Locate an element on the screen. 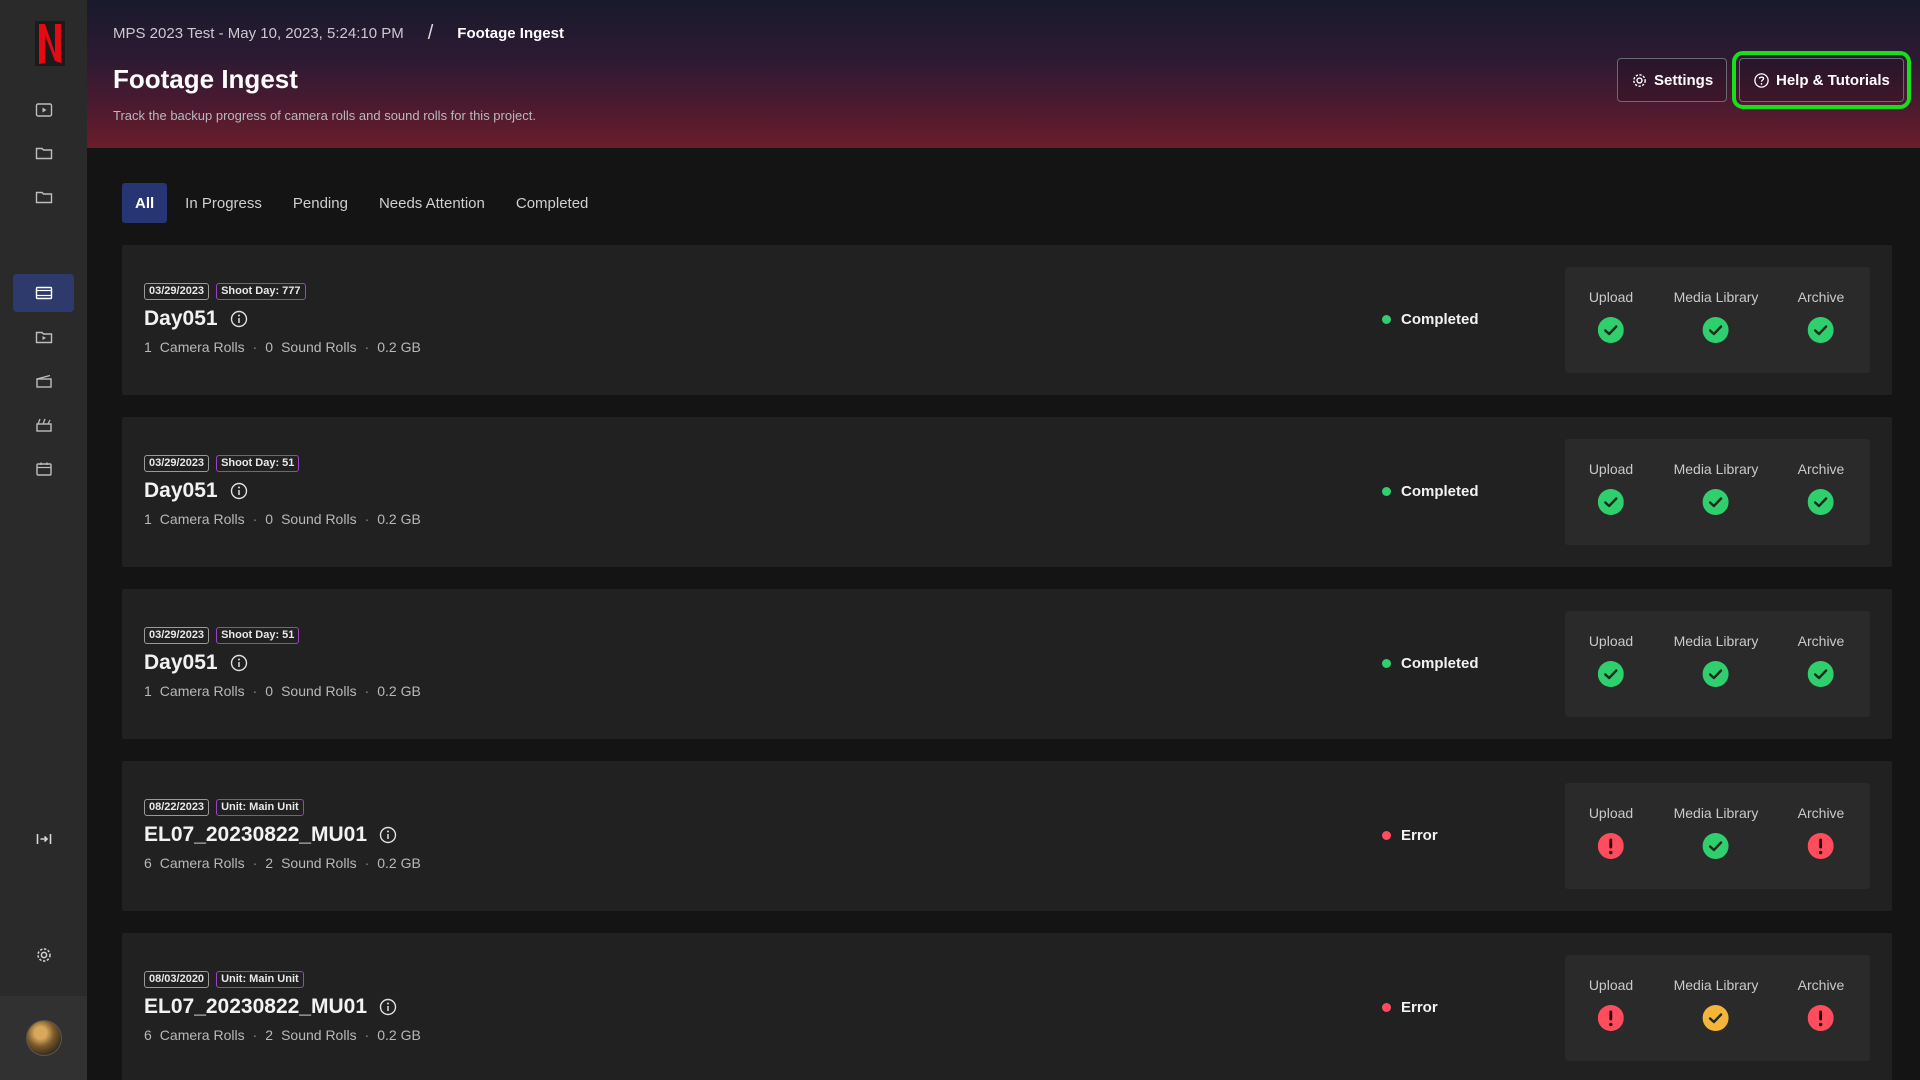 The height and width of the screenshot is (1080, 1920). calendar-icon is located at coordinates (43, 469).